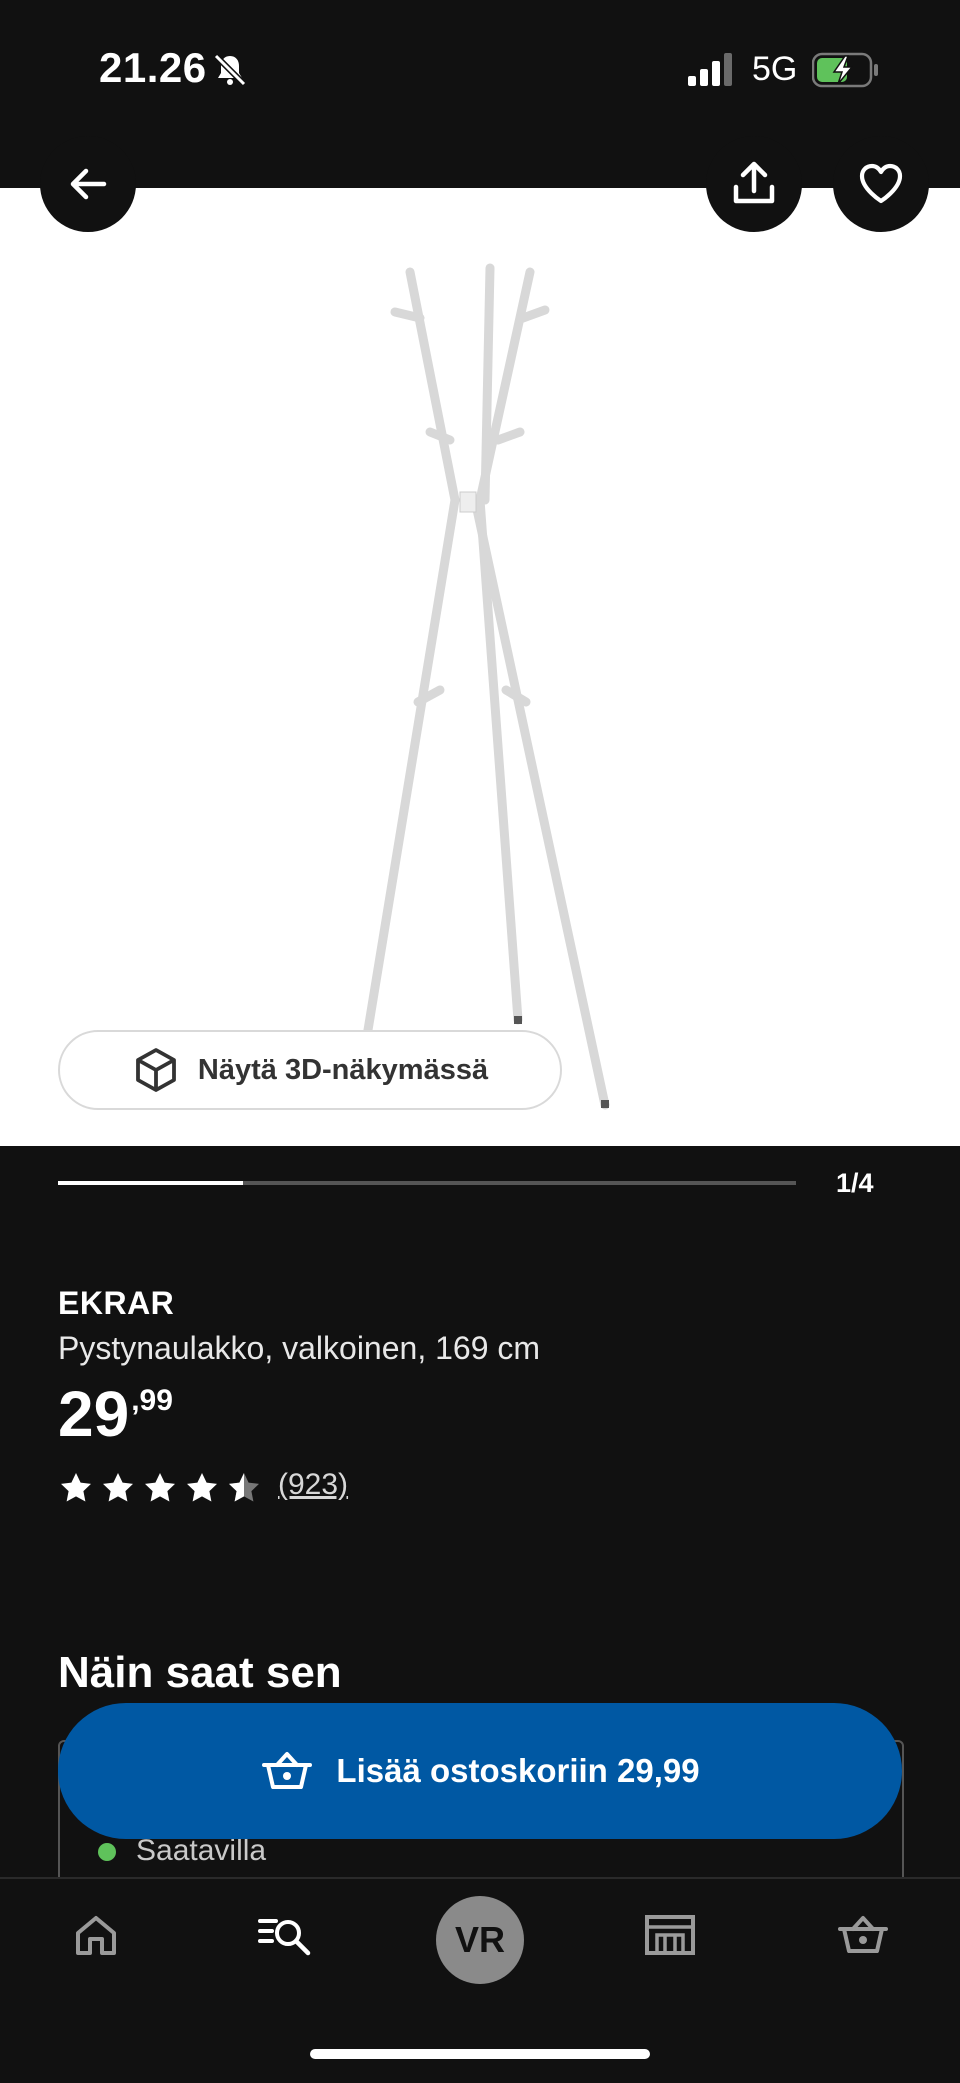  I want to click on nav-home, so click(96, 1935).